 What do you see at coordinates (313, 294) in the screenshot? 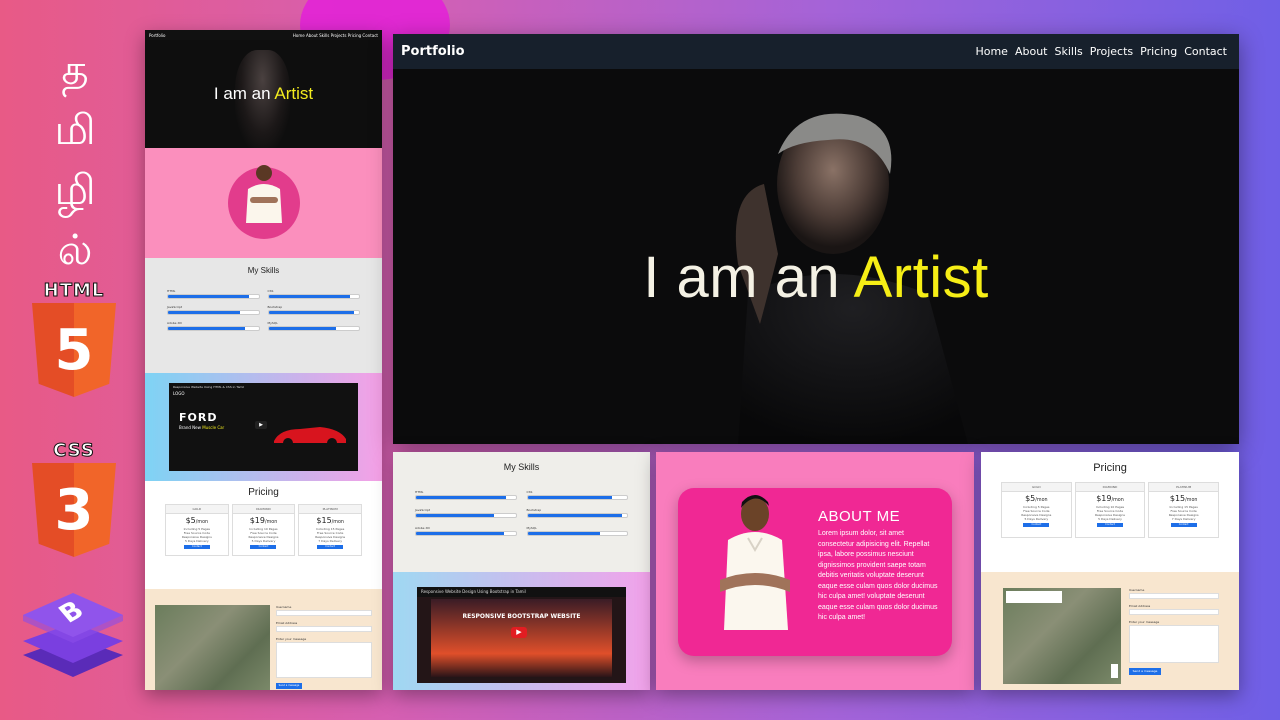
I see `skill-item: CSS` at bounding box center [313, 294].